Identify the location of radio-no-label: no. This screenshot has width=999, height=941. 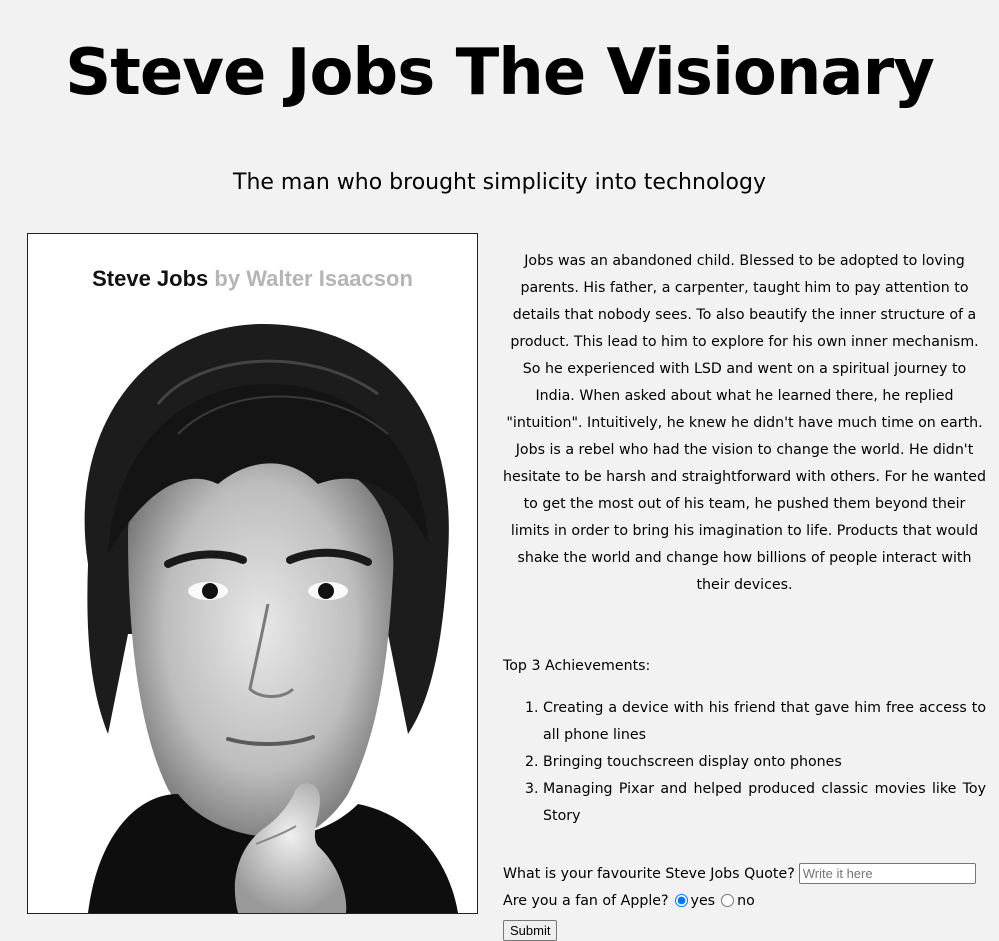
(746, 901).